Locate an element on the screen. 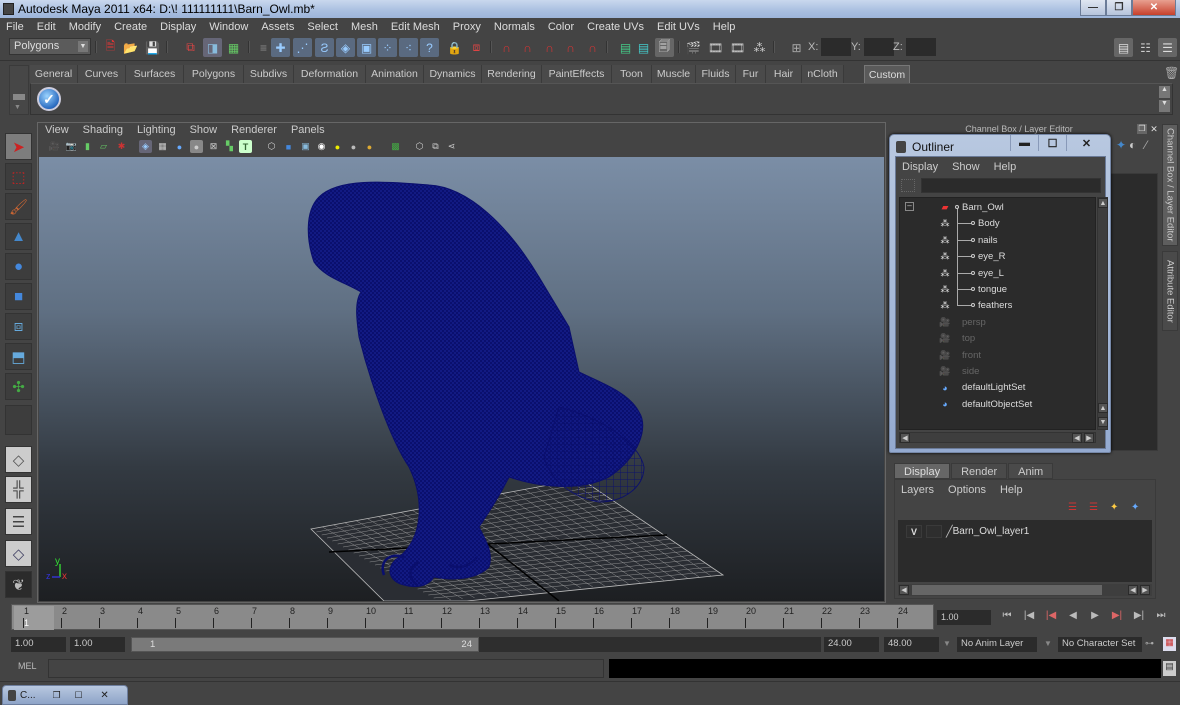  menu-set-selector: Polygons ▼ is located at coordinates (50, 46).